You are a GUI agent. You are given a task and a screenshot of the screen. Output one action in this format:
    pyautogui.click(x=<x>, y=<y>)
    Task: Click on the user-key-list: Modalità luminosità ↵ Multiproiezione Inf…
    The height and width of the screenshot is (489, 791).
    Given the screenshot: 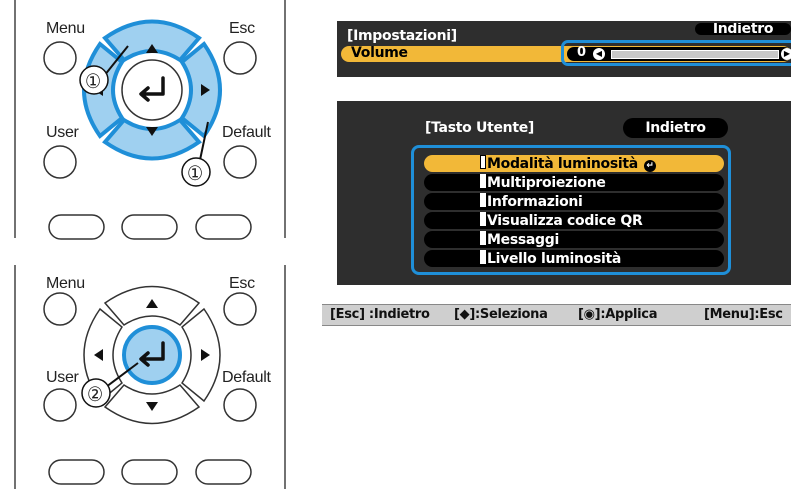 What is the action you would take?
    pyautogui.click(x=571, y=210)
    